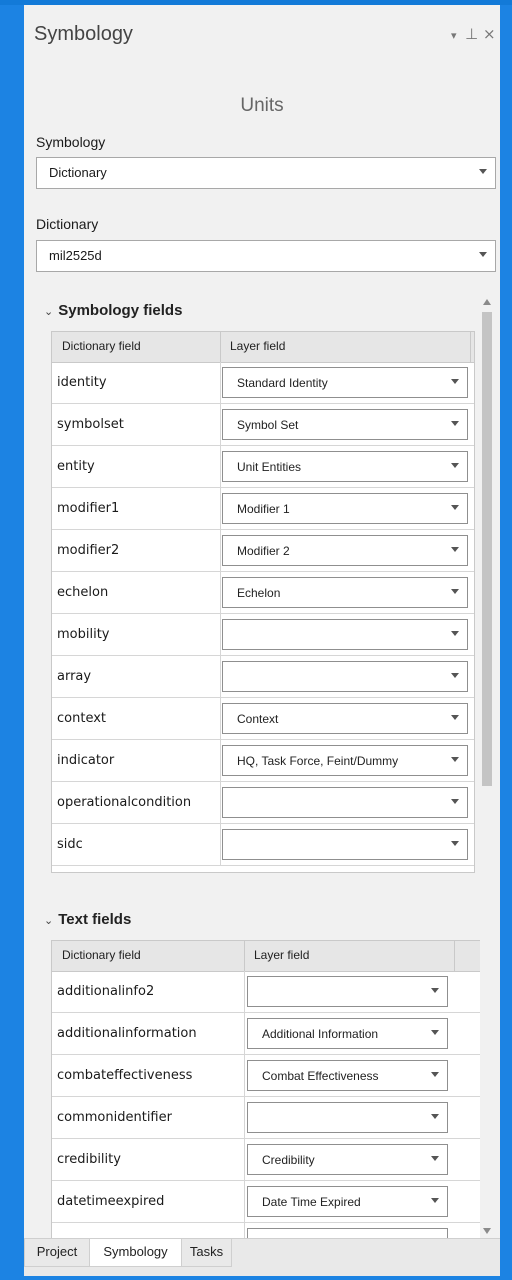  What do you see at coordinates (347, 1201) in the screenshot?
I see `layer-field-dropdown: Date Time Expired` at bounding box center [347, 1201].